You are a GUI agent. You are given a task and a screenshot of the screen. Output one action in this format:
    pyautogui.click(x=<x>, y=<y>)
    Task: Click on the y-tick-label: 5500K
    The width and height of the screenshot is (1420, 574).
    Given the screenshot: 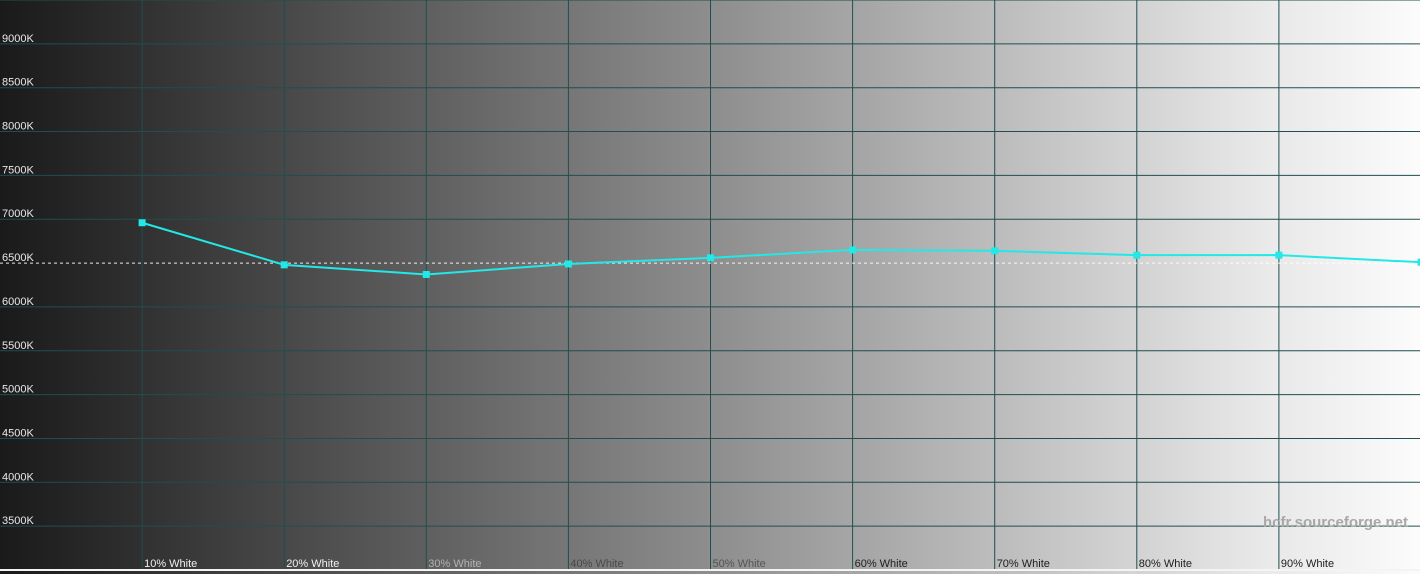 What is the action you would take?
    pyautogui.click(x=18, y=346)
    